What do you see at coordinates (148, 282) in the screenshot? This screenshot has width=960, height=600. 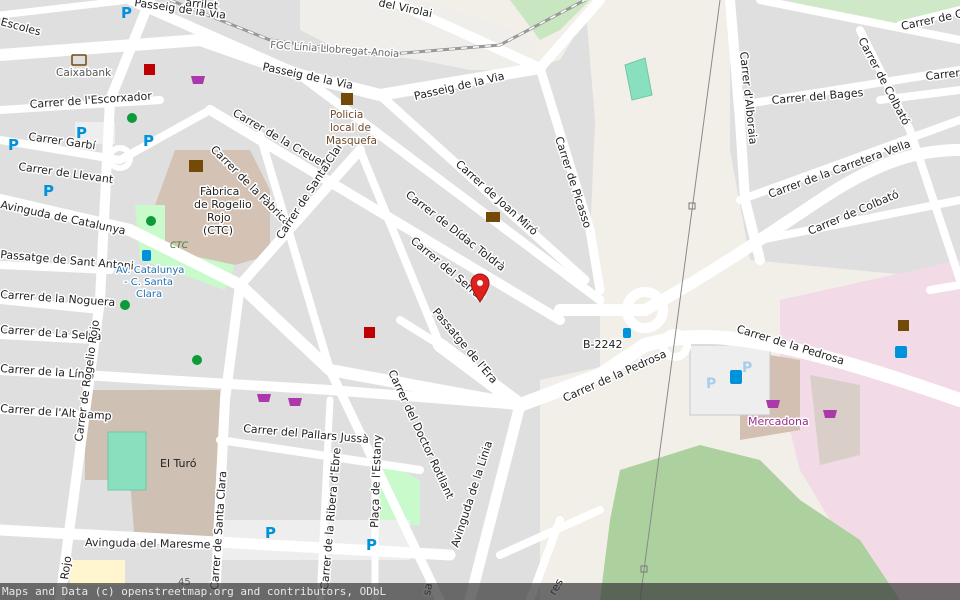 I see `poi-label-bus-stop-2: - C. Santa` at bounding box center [148, 282].